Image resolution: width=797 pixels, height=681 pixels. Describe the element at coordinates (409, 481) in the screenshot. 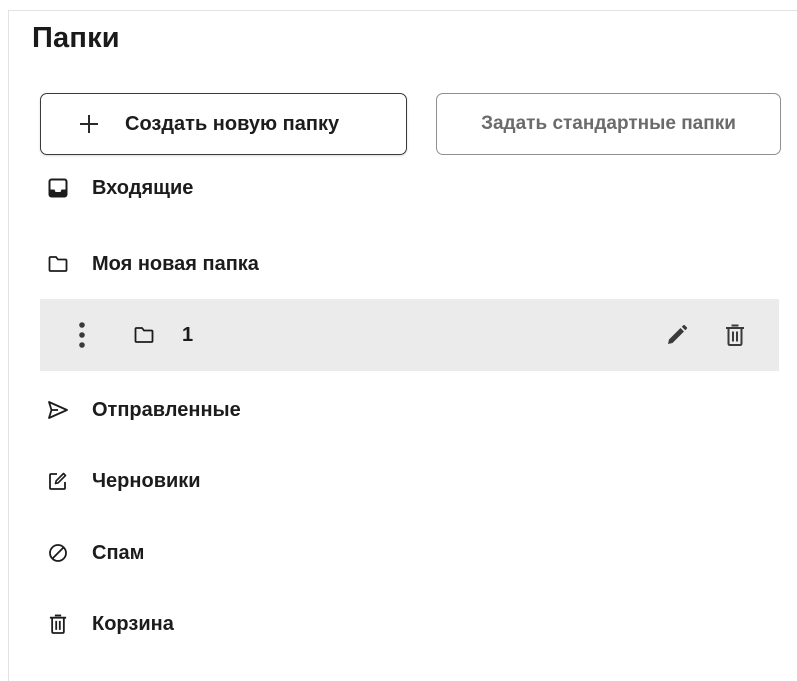

I see `folder-item-drafts: Черновики` at that location.